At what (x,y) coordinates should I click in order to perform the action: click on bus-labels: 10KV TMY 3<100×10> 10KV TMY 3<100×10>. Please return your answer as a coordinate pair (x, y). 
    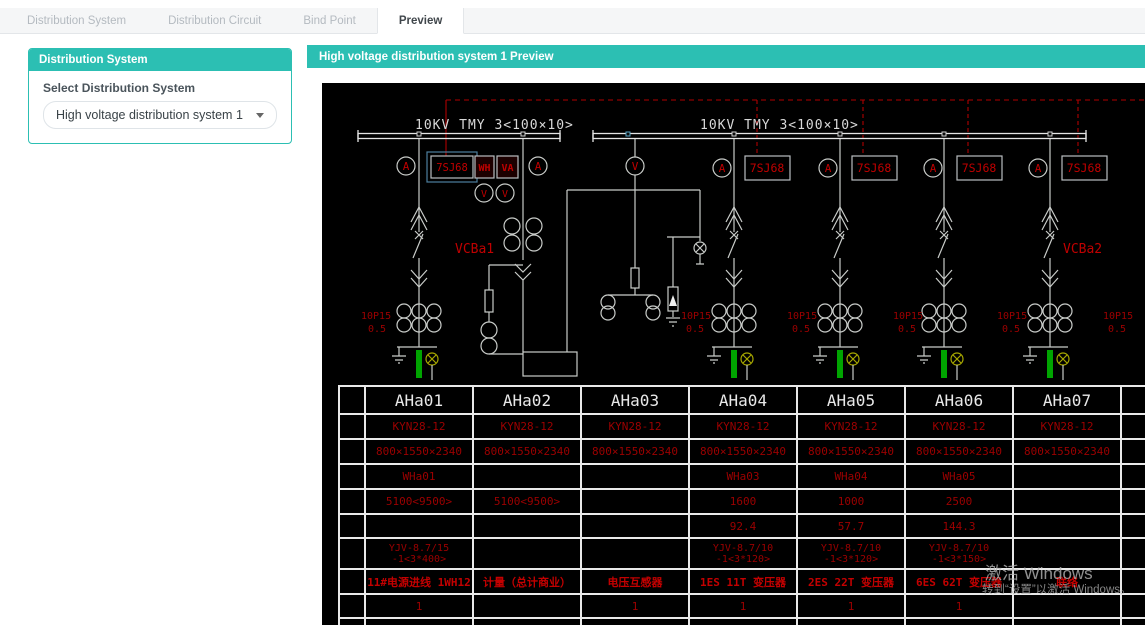
    Looking at the image, I should click on (636, 125).